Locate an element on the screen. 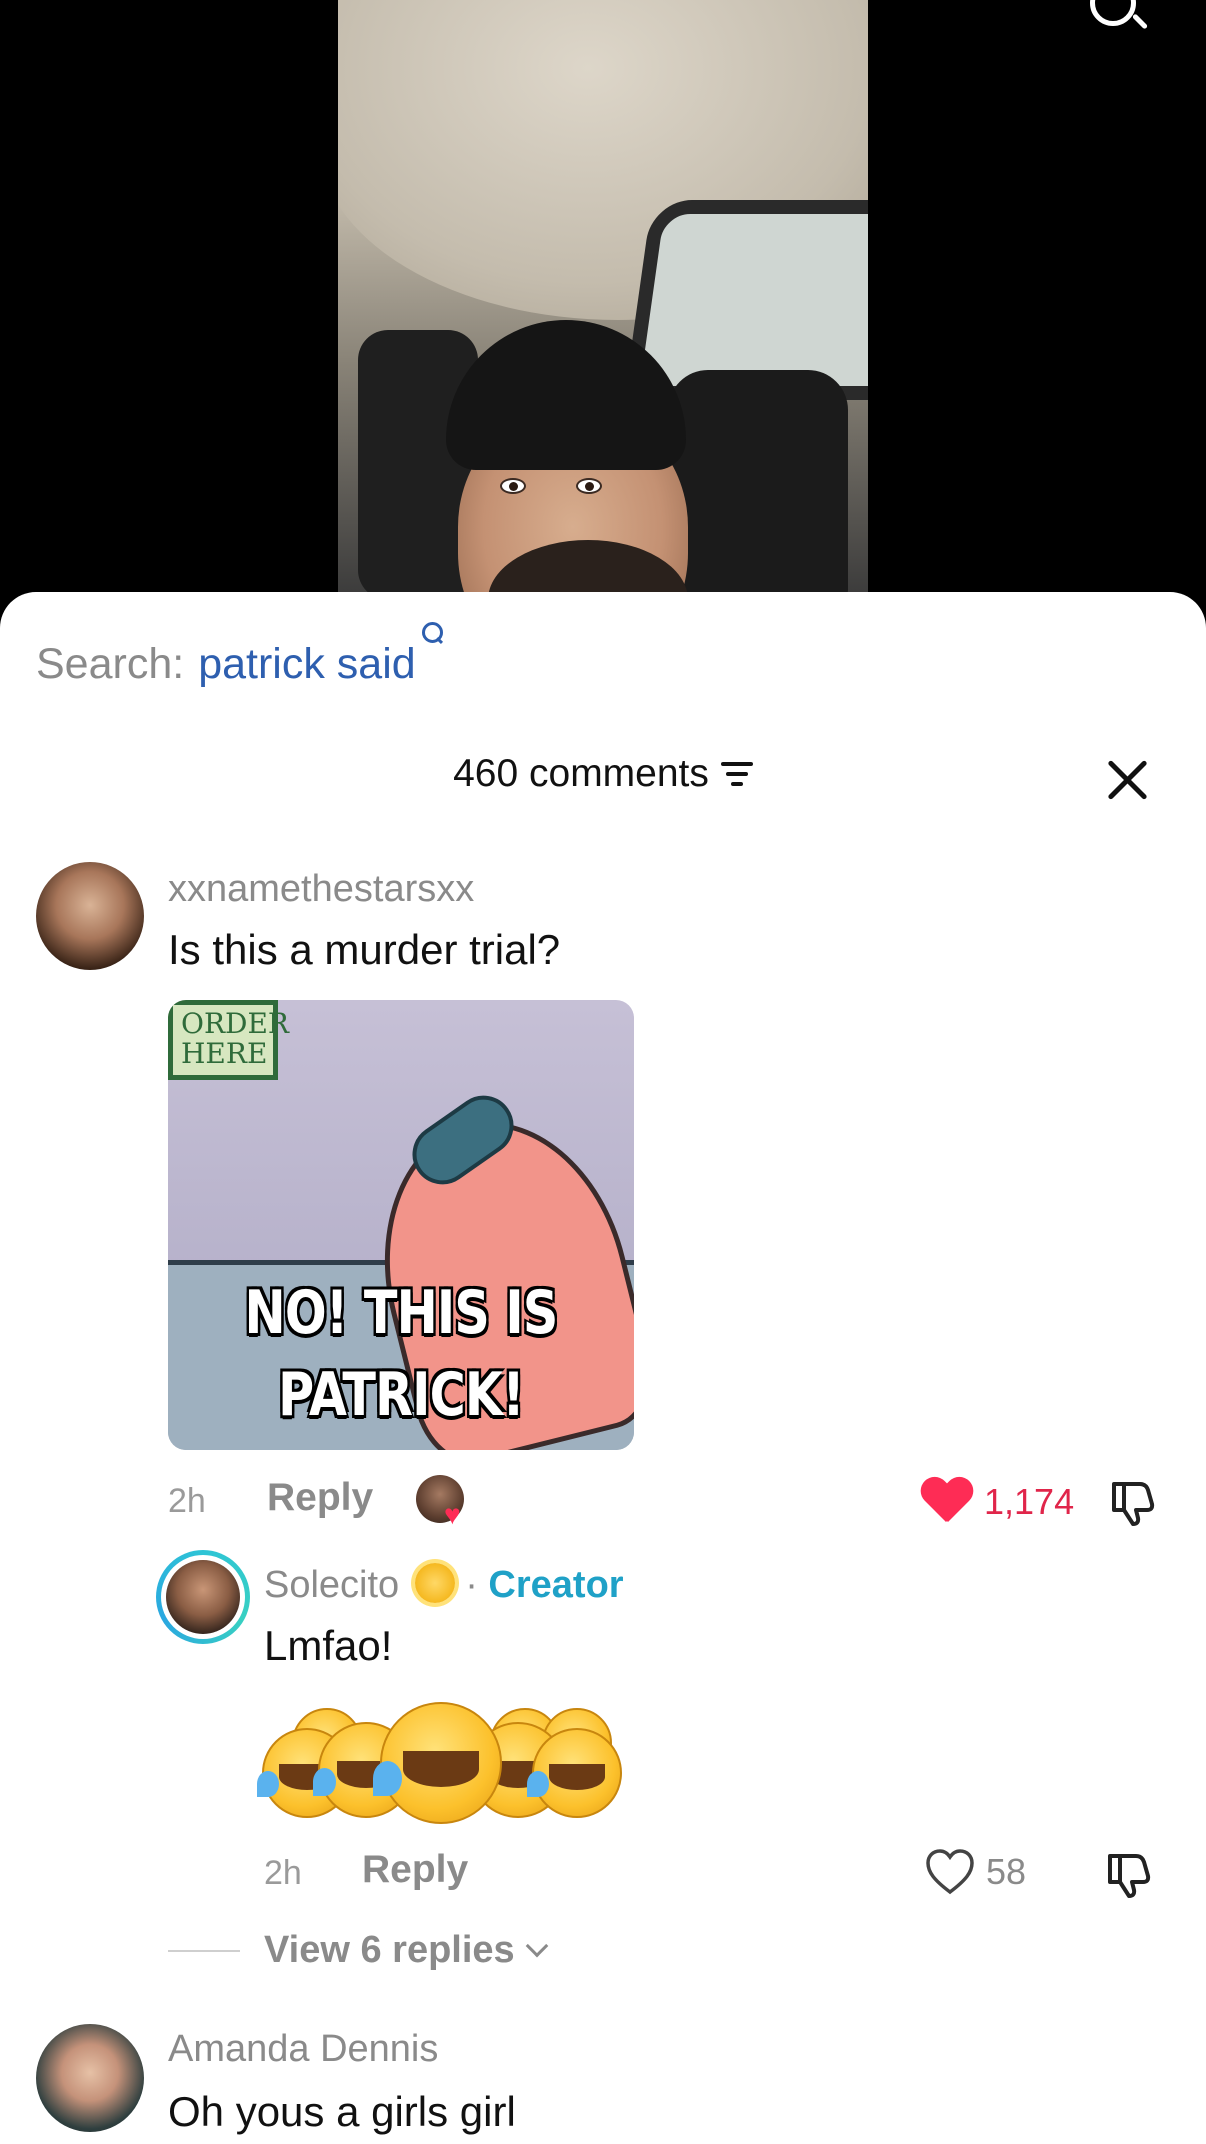 This screenshot has width=1206, height=2144. reply-text: Lmfao! is located at coordinates (328, 1645).